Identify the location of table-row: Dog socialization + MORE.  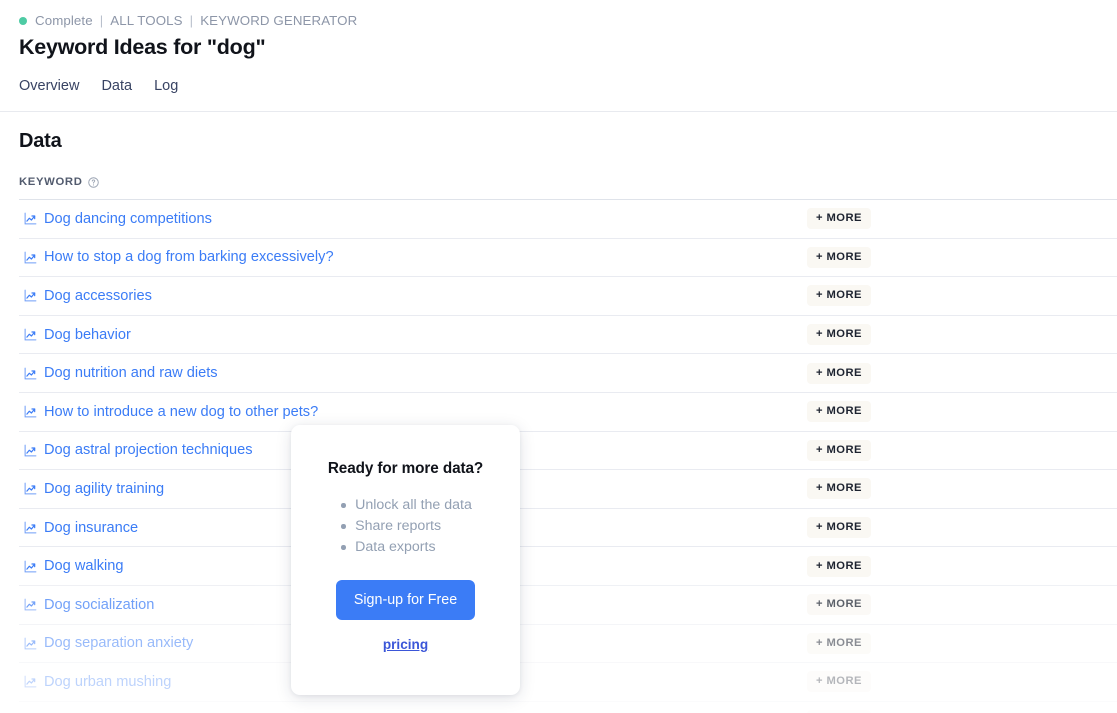
(568, 604).